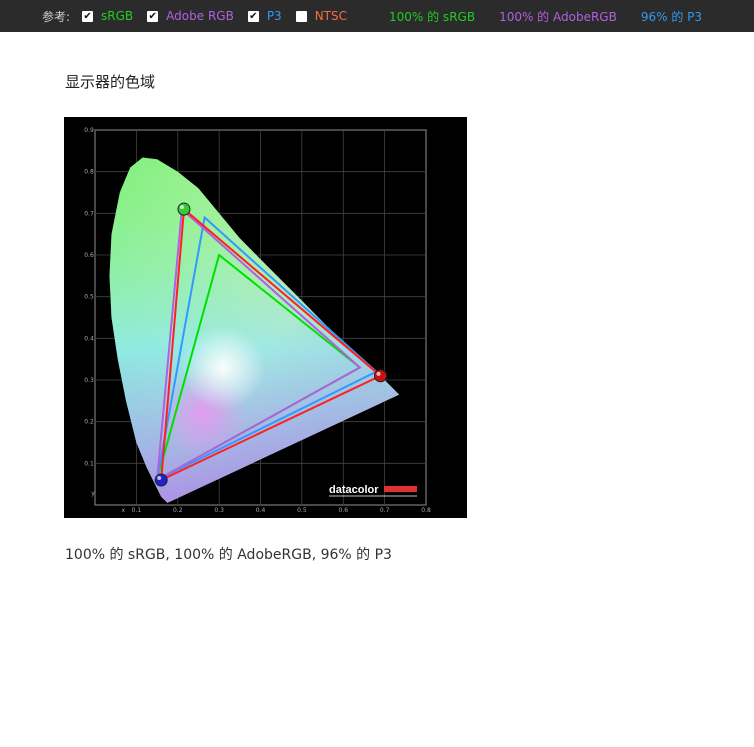 The height and width of the screenshot is (747, 754). What do you see at coordinates (137, 510) in the screenshot?
I see `x-tick-label: 0.1` at bounding box center [137, 510].